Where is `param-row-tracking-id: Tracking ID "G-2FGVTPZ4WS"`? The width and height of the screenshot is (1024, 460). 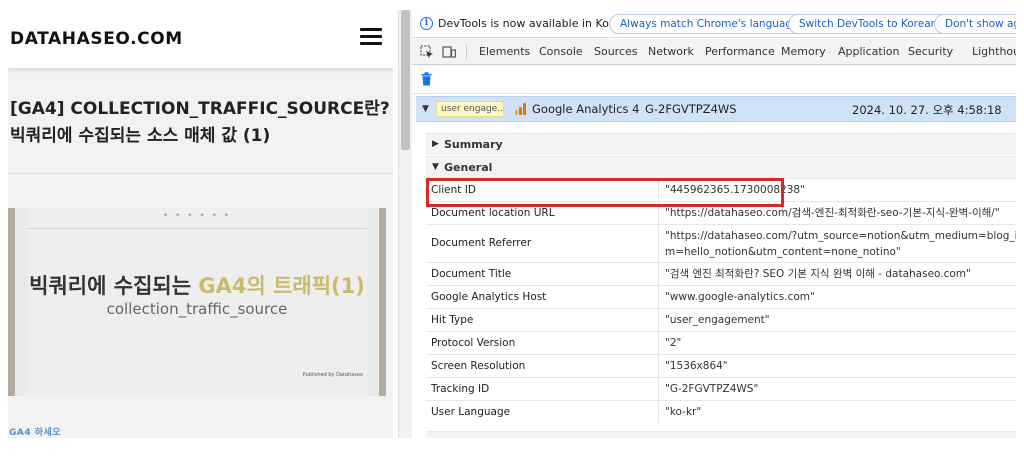
param-row-tracking-id: Tracking ID "G-2FGVTPZ4WS" is located at coordinates (721, 388).